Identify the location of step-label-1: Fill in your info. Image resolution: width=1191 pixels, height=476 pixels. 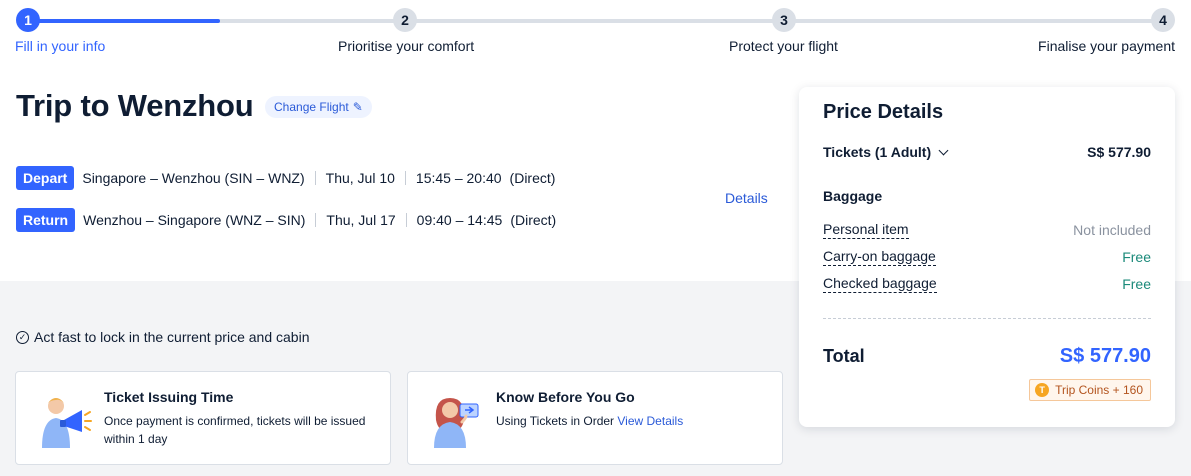
(60, 46).